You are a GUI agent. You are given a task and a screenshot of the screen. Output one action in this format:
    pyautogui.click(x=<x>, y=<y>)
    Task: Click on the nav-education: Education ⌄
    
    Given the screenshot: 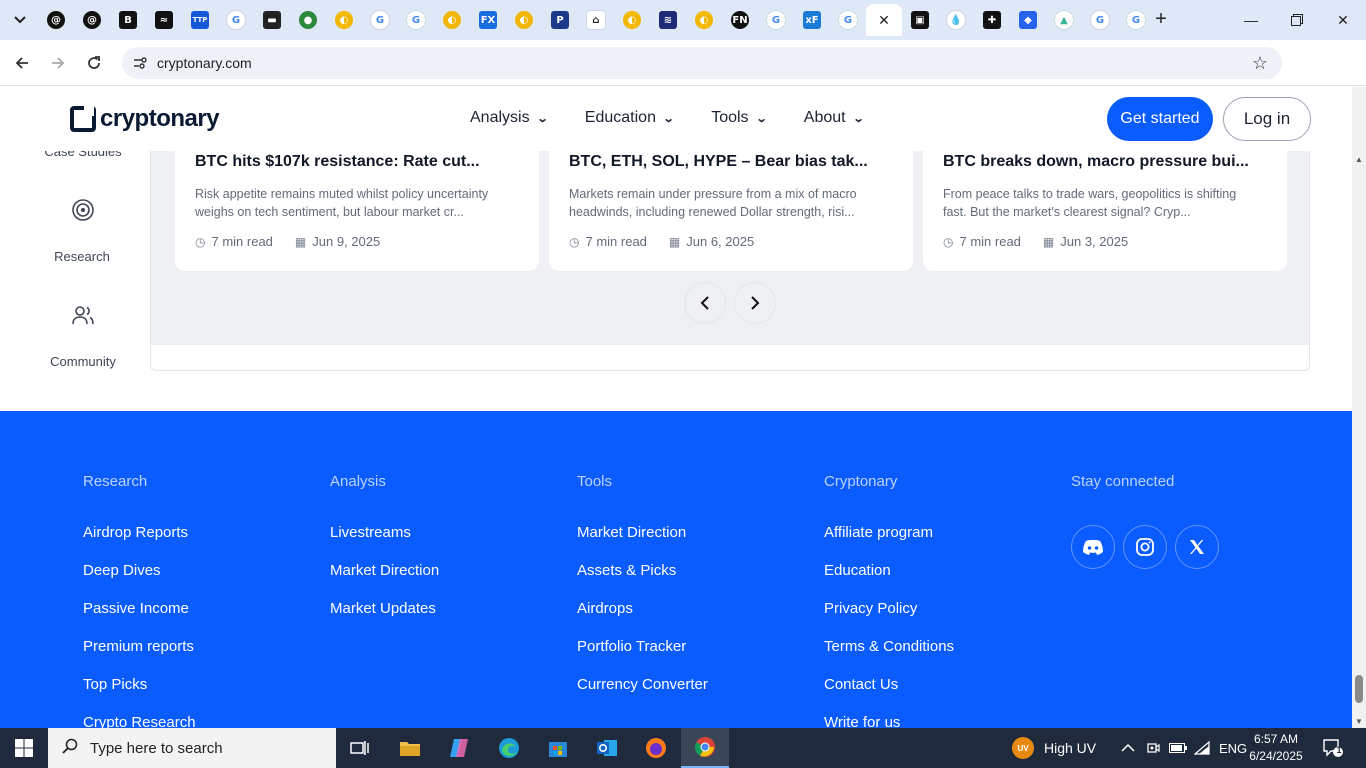 What is the action you would take?
    pyautogui.click(x=630, y=118)
    